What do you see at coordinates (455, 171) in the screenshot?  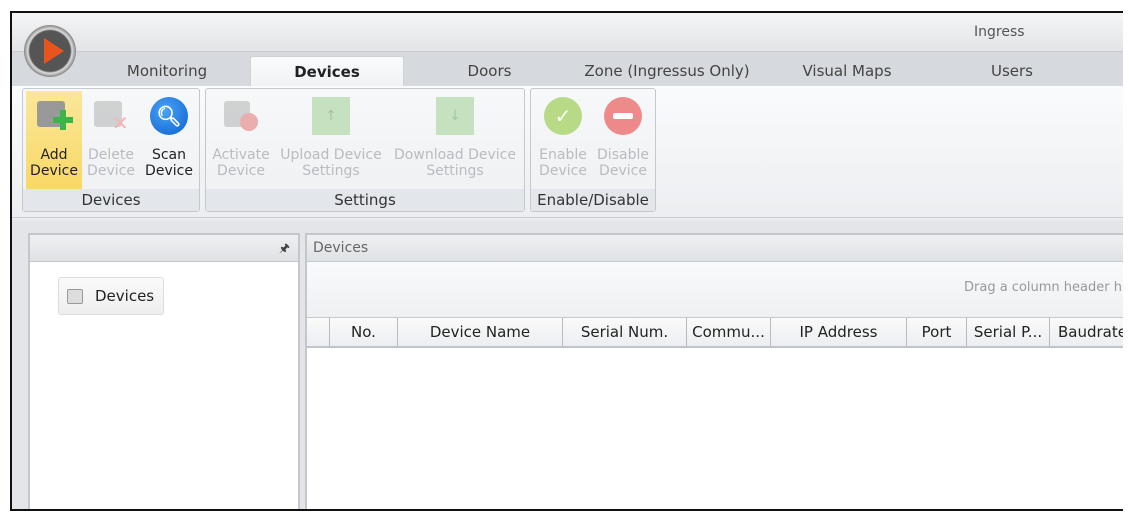 I see `download-device-label-2: Settings` at bounding box center [455, 171].